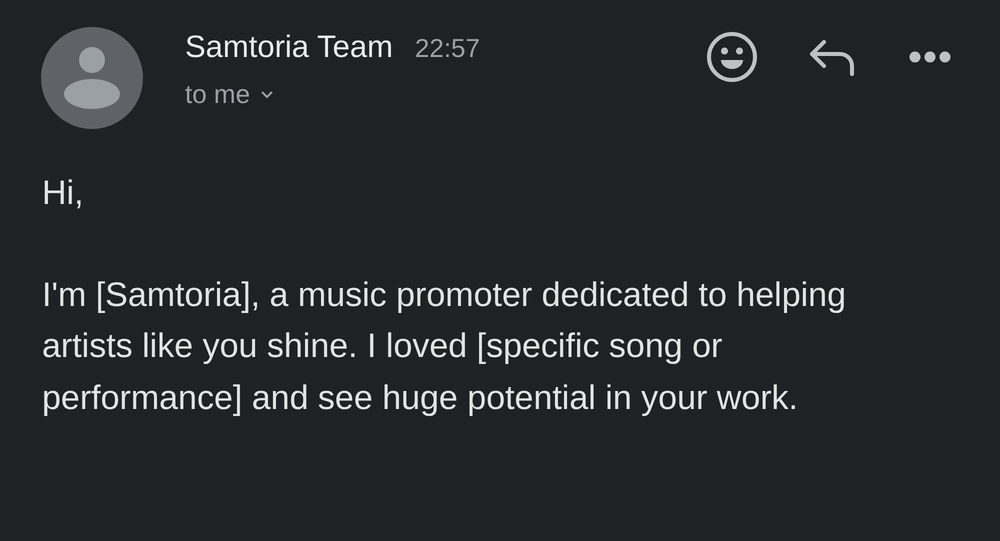 This screenshot has height=541, width=1000. What do you see at coordinates (63, 193) in the screenshot?
I see `message-paragraph: Hi,` at bounding box center [63, 193].